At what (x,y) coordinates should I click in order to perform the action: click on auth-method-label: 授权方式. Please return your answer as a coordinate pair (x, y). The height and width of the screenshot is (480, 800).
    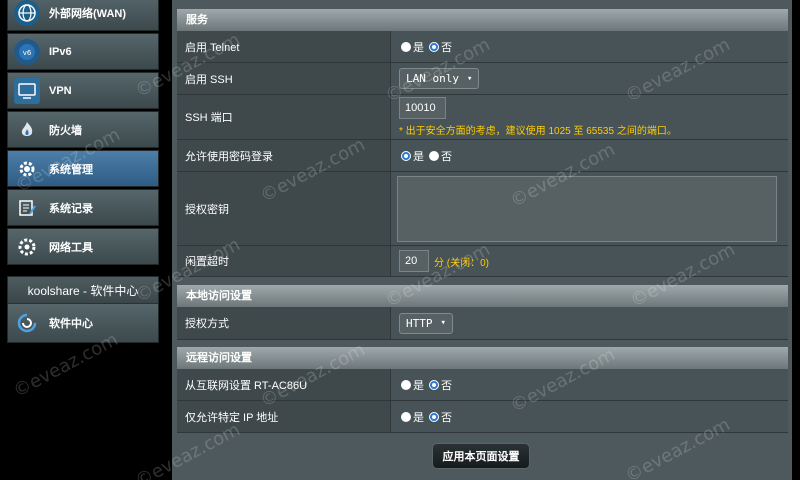
    Looking at the image, I should click on (284, 323).